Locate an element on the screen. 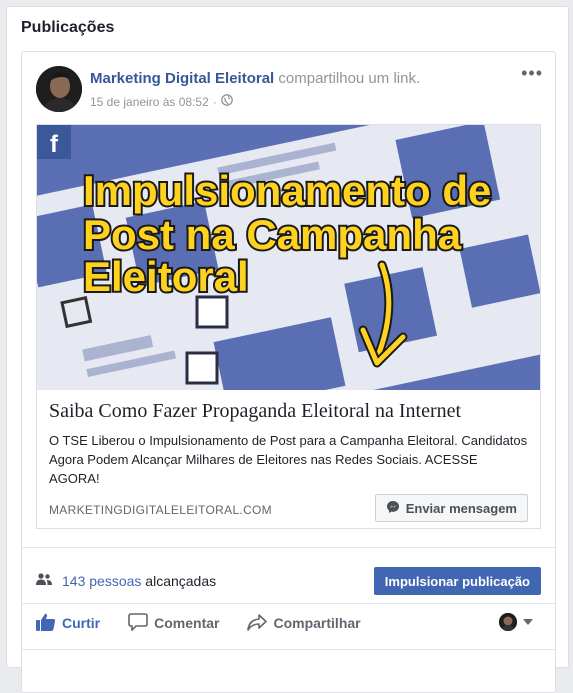 This screenshot has height=693, width=573. chevron-down-icon is located at coordinates (528, 622).